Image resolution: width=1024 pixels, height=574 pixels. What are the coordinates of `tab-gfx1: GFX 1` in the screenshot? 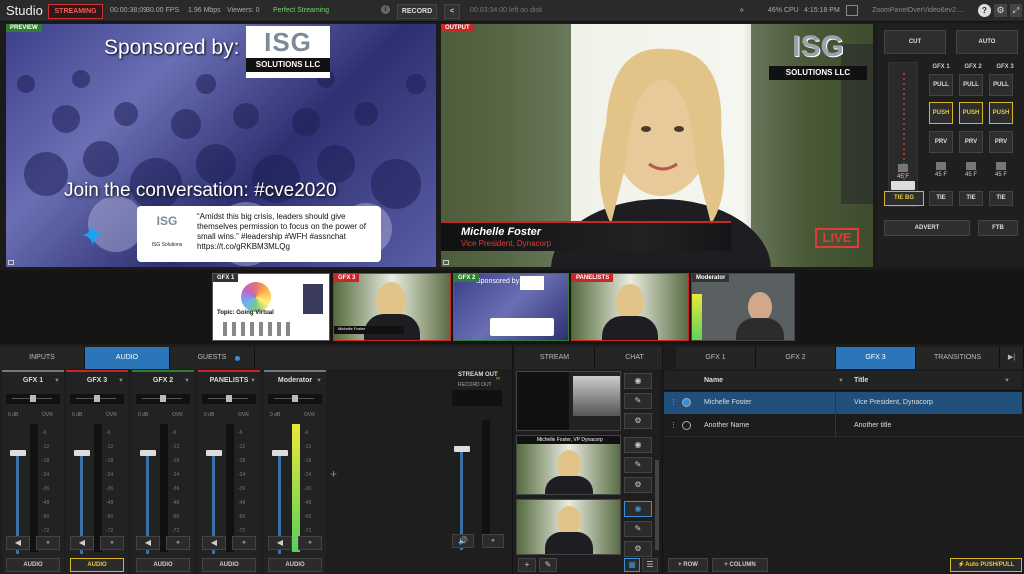 It's located at (716, 358).